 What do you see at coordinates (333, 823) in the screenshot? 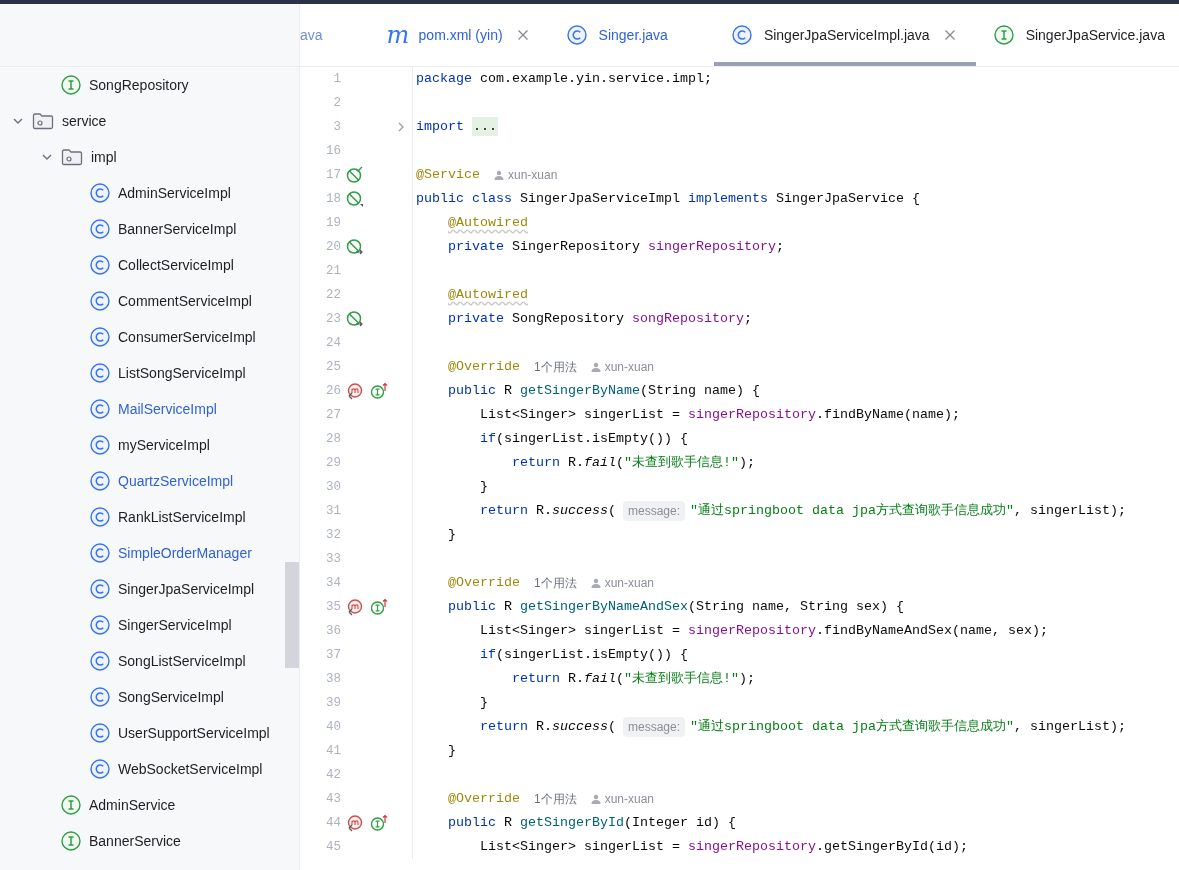
I see `line-number: 44` at bounding box center [333, 823].